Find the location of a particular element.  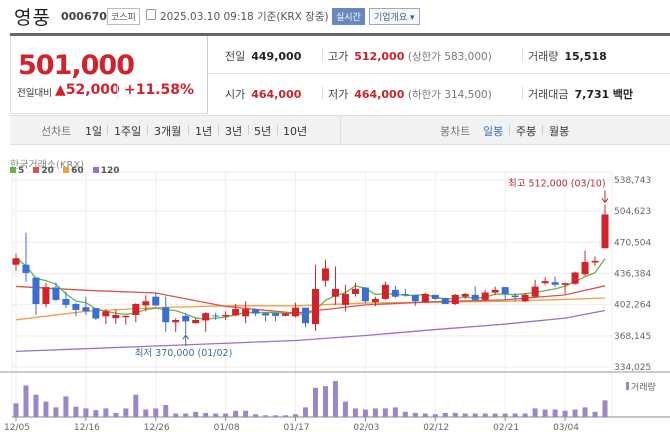

y-tick-label: 436,384 is located at coordinates (632, 275).